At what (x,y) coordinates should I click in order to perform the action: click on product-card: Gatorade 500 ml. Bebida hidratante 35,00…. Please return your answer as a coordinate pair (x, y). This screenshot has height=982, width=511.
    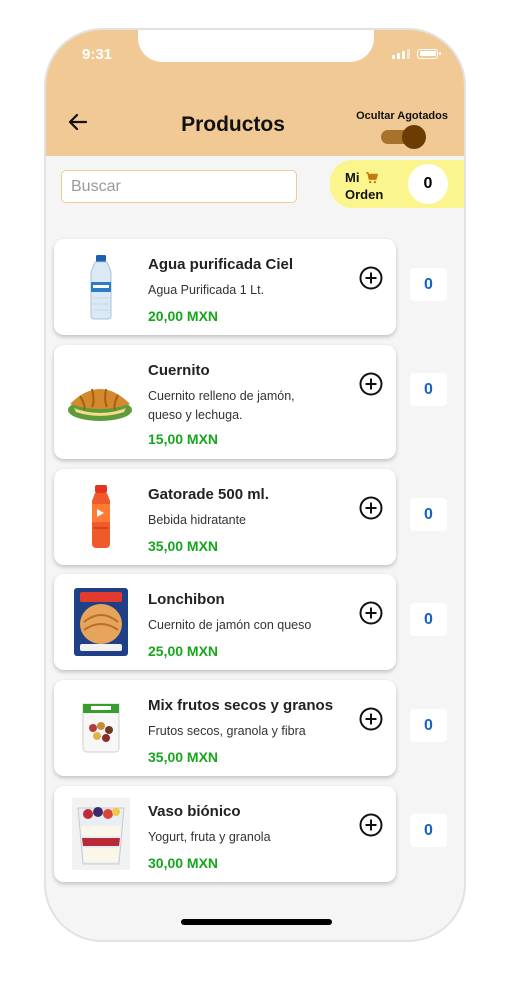
    Looking at the image, I should click on (225, 517).